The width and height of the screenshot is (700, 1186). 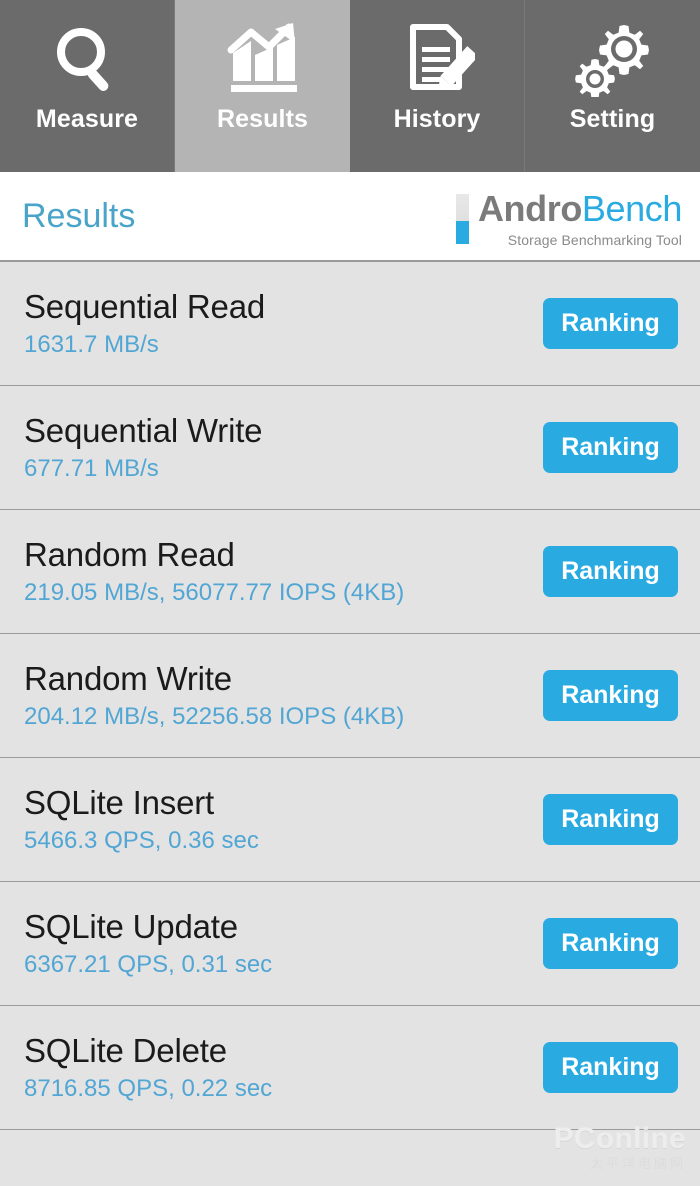 I want to click on result-info: SQLite Update 6367.21 QPS, 0.31 sec, so click(x=148, y=943).